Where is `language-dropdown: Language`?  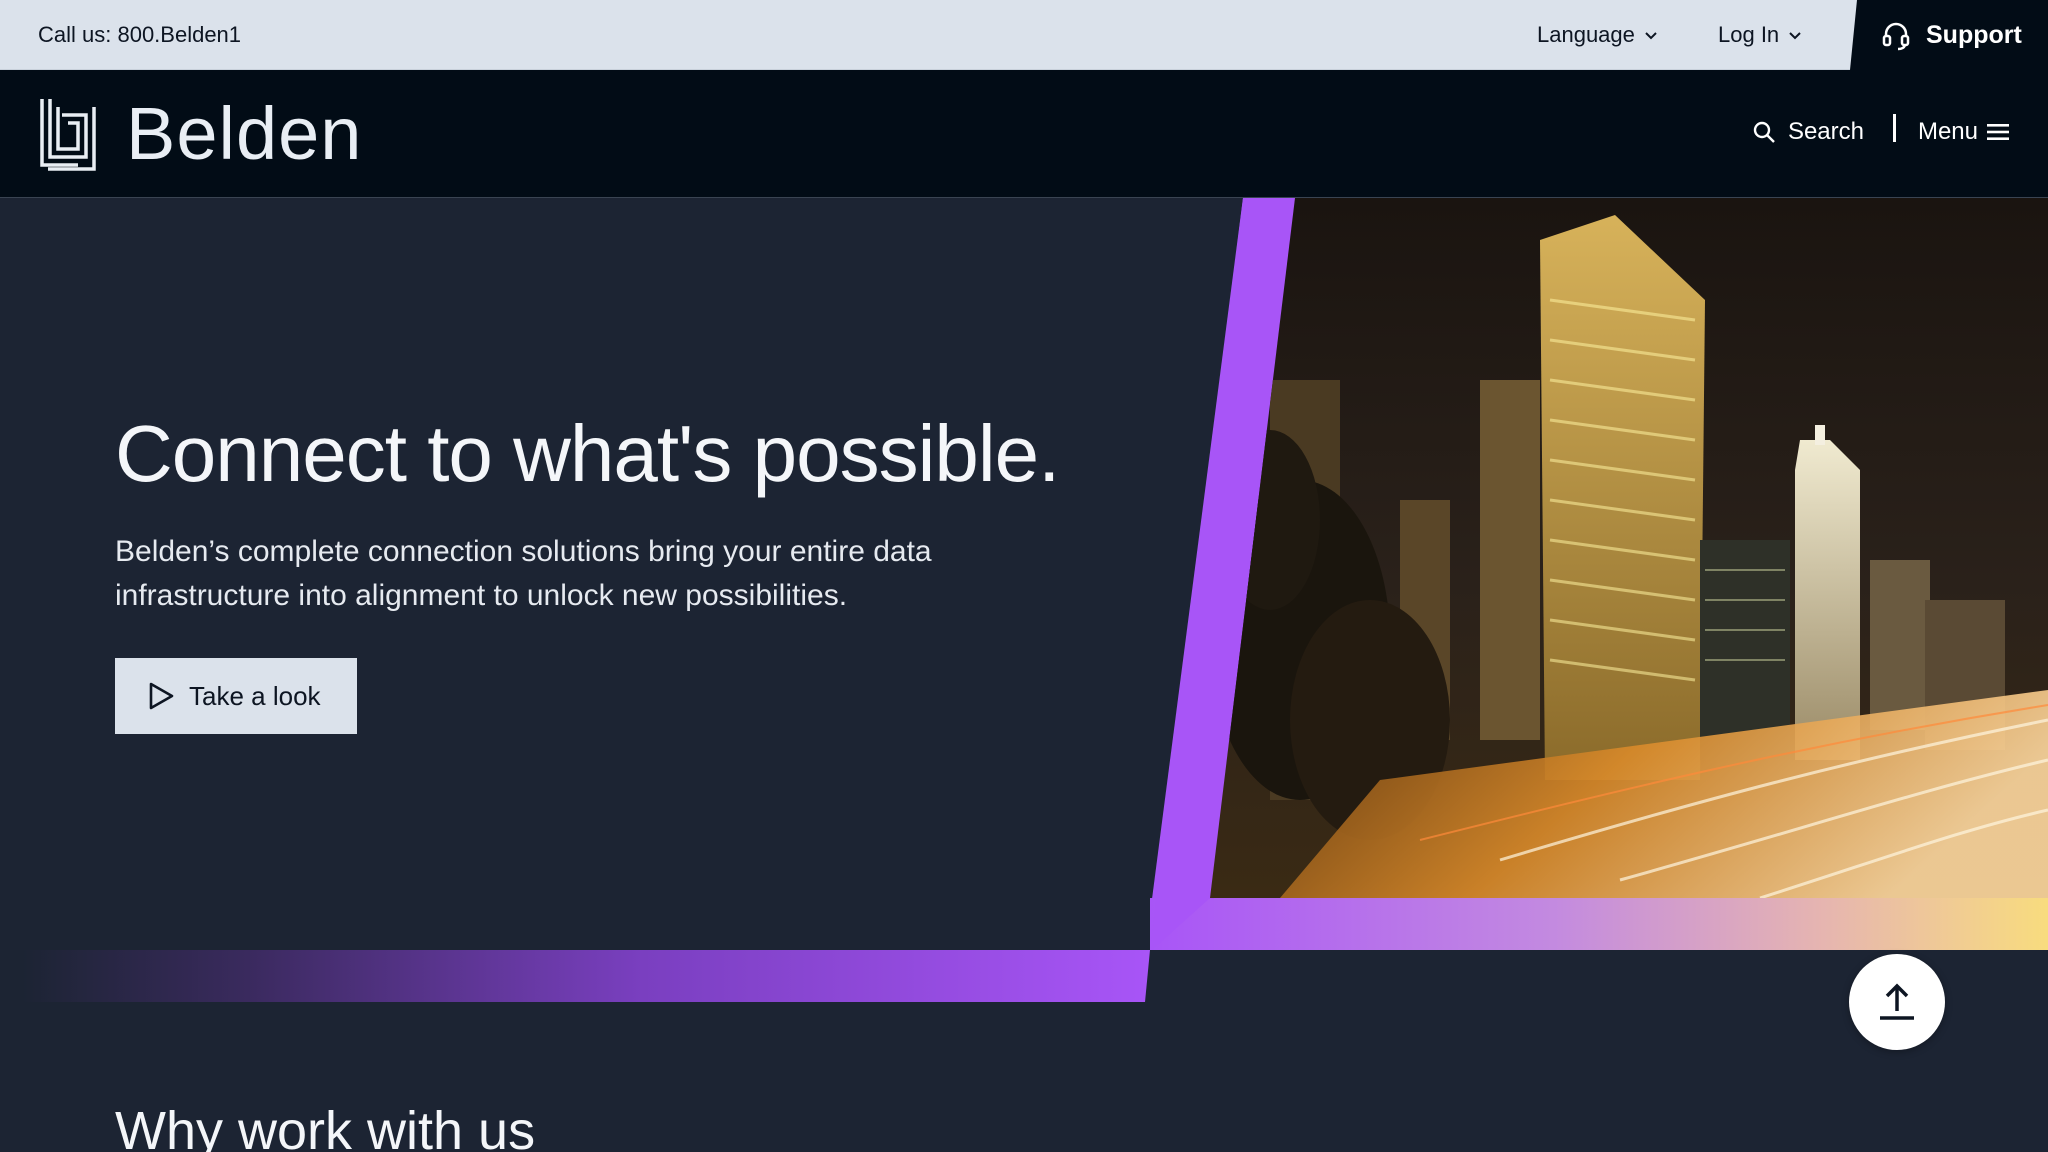 language-dropdown: Language is located at coordinates (1598, 35).